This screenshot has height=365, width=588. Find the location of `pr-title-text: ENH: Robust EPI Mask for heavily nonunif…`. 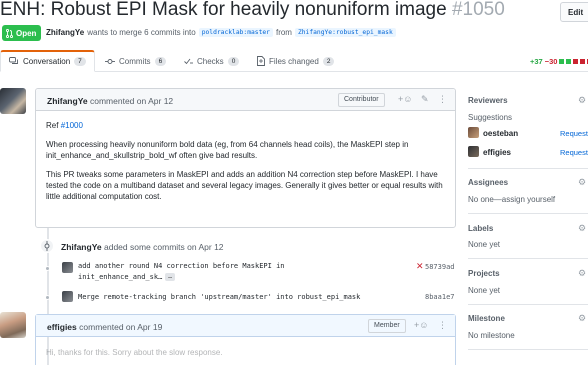

pr-title-text: ENH: Robust EPI Mask for heavily nonunif… is located at coordinates (223, 10).